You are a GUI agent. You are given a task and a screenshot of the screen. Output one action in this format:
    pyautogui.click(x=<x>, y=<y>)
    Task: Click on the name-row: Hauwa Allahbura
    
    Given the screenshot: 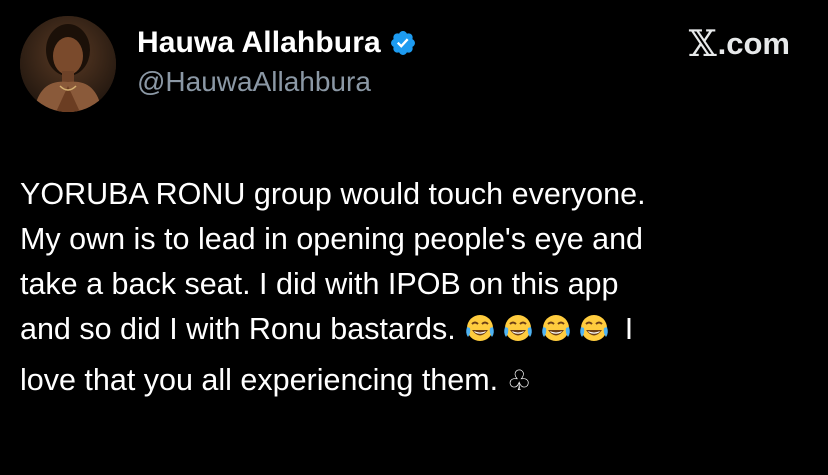 What is the action you would take?
    pyautogui.click(x=277, y=43)
    